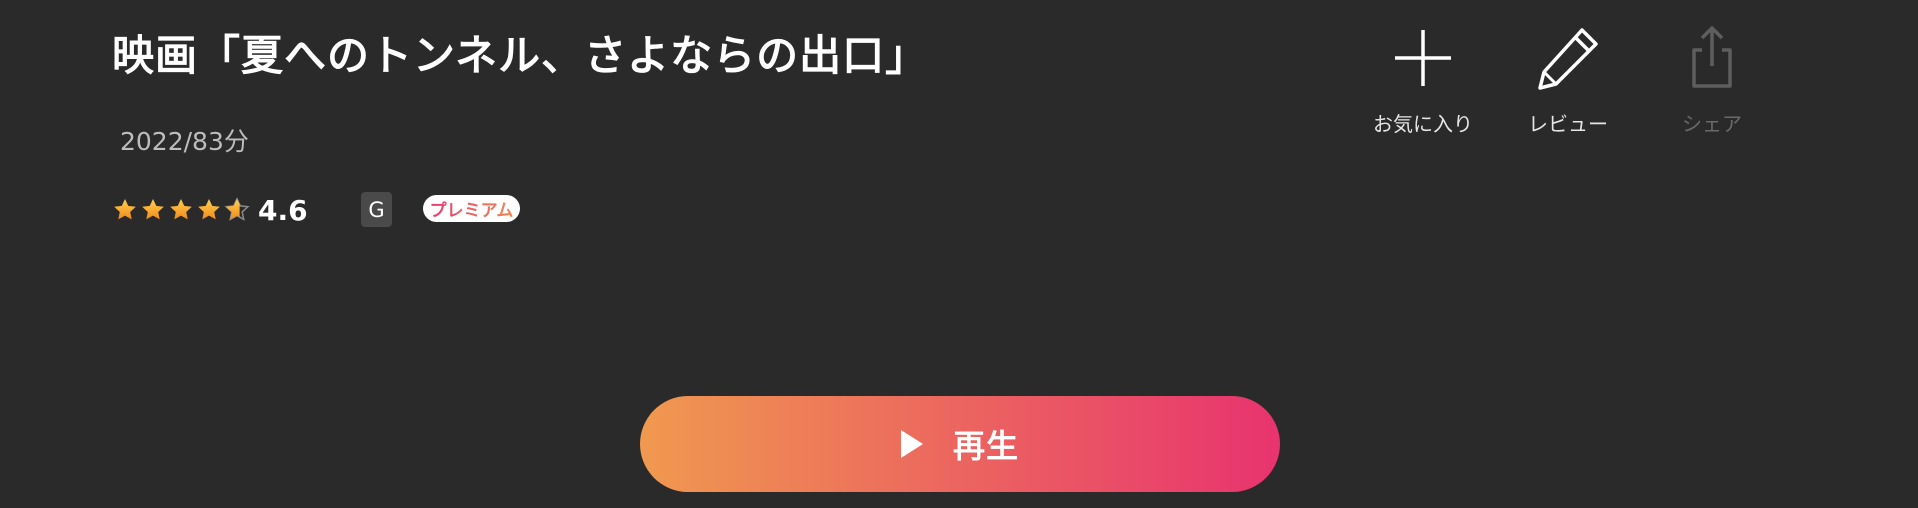  What do you see at coordinates (1423, 124) in the screenshot?
I see `favorite-label: お気に入り` at bounding box center [1423, 124].